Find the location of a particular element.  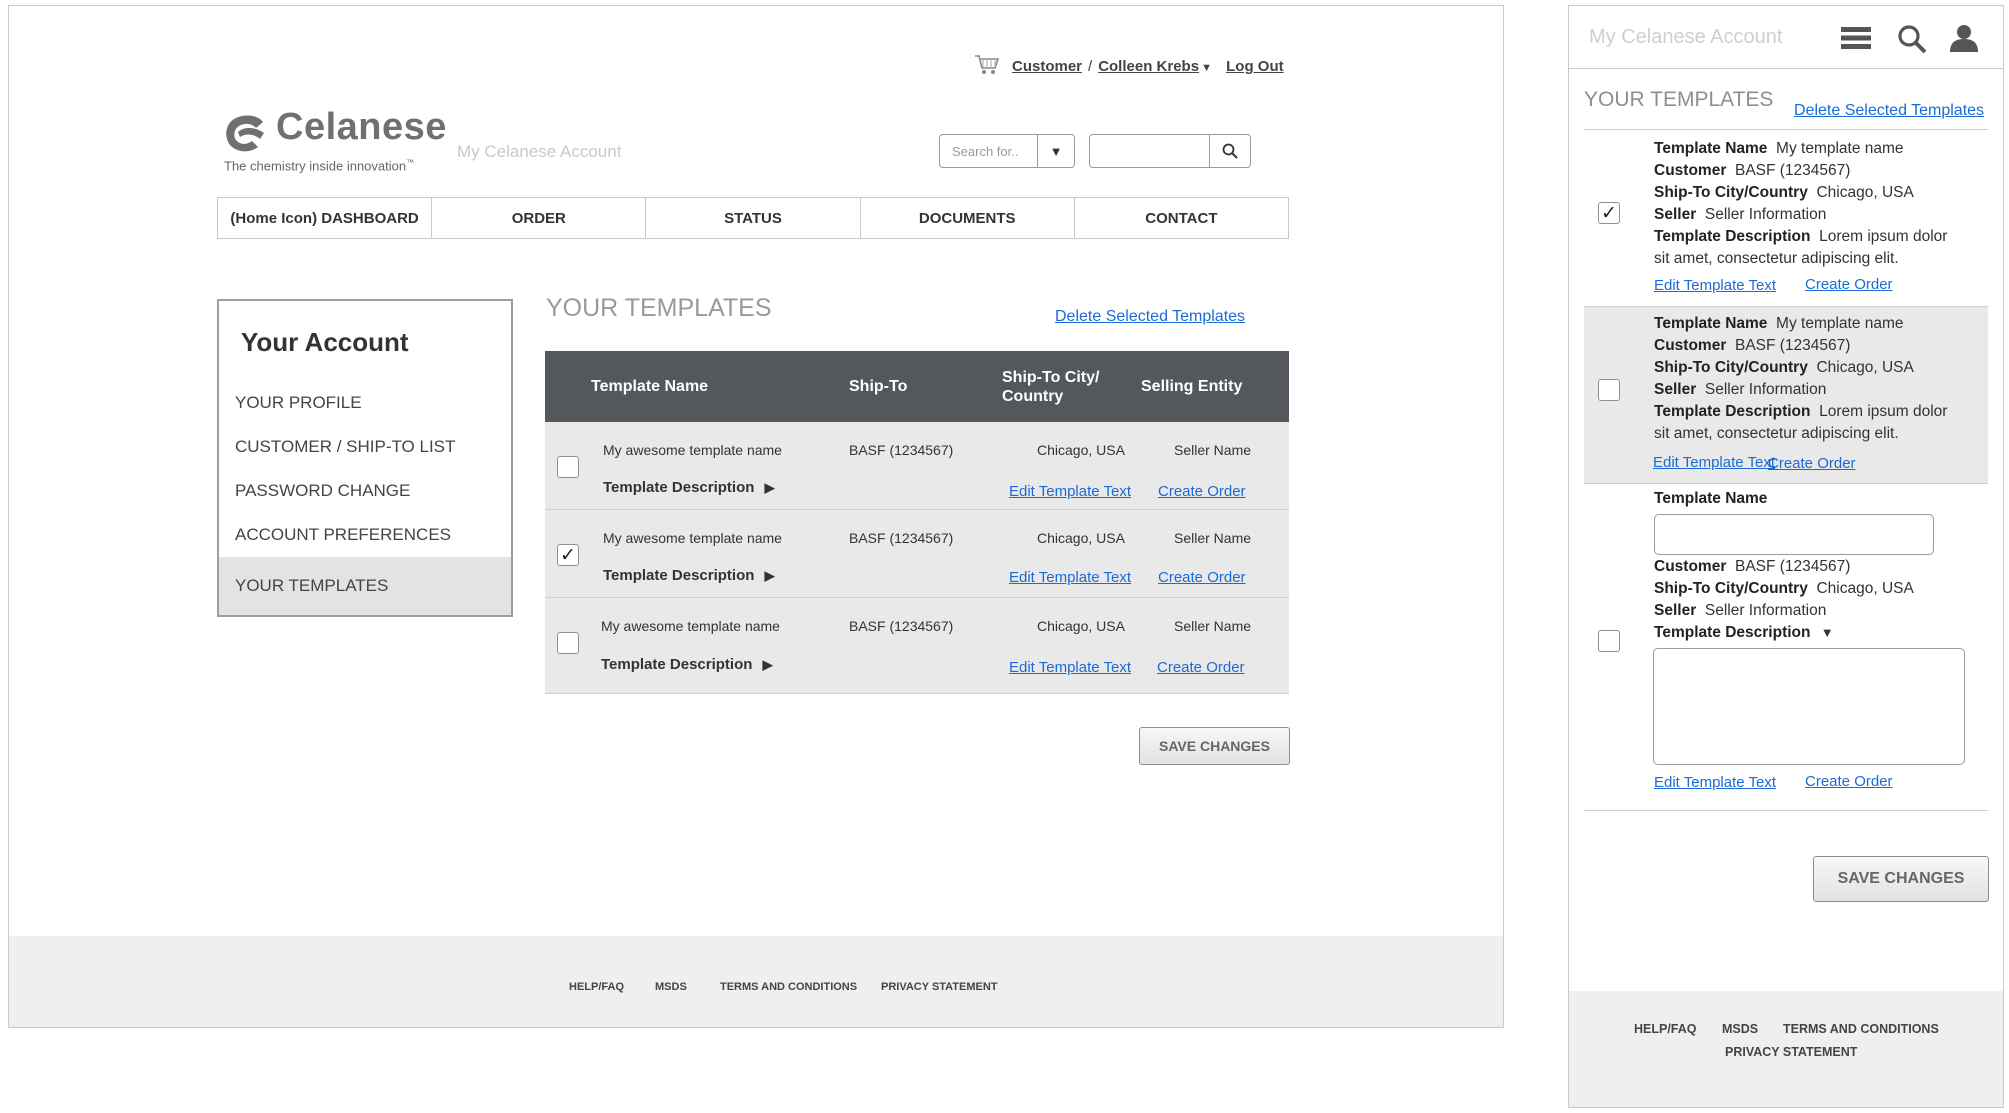

sidebar-item-preferences: ACCOUNT PREFERENCES is located at coordinates (365, 535).